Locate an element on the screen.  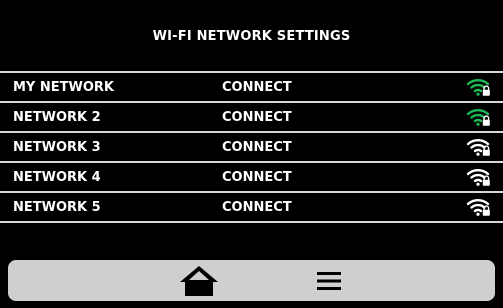
network-row: NETWORK 4 CONNECT is located at coordinates (251, 176).